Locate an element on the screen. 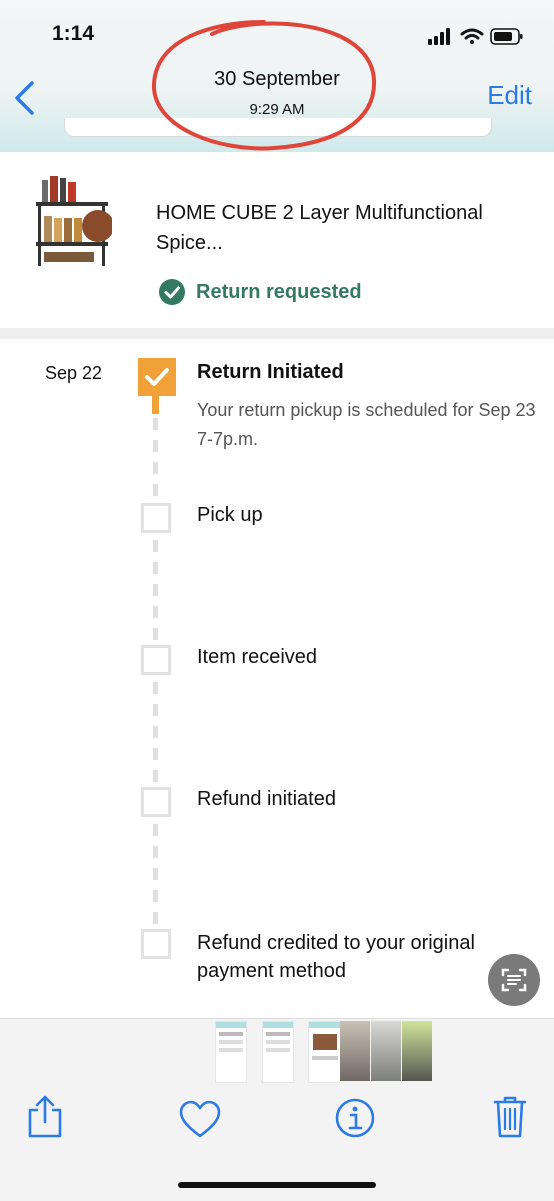 This screenshot has width=554, height=1201. share-icon is located at coordinates (45, 1117).